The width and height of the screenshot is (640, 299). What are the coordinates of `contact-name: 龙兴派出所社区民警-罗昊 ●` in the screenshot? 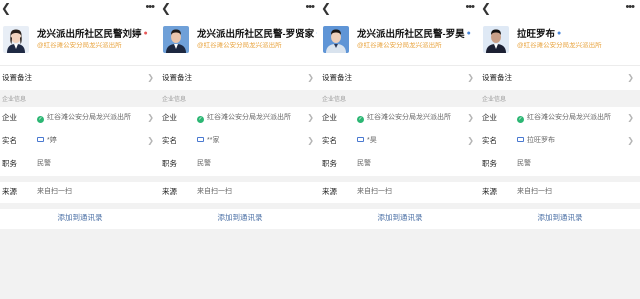 It's located at (414, 34).